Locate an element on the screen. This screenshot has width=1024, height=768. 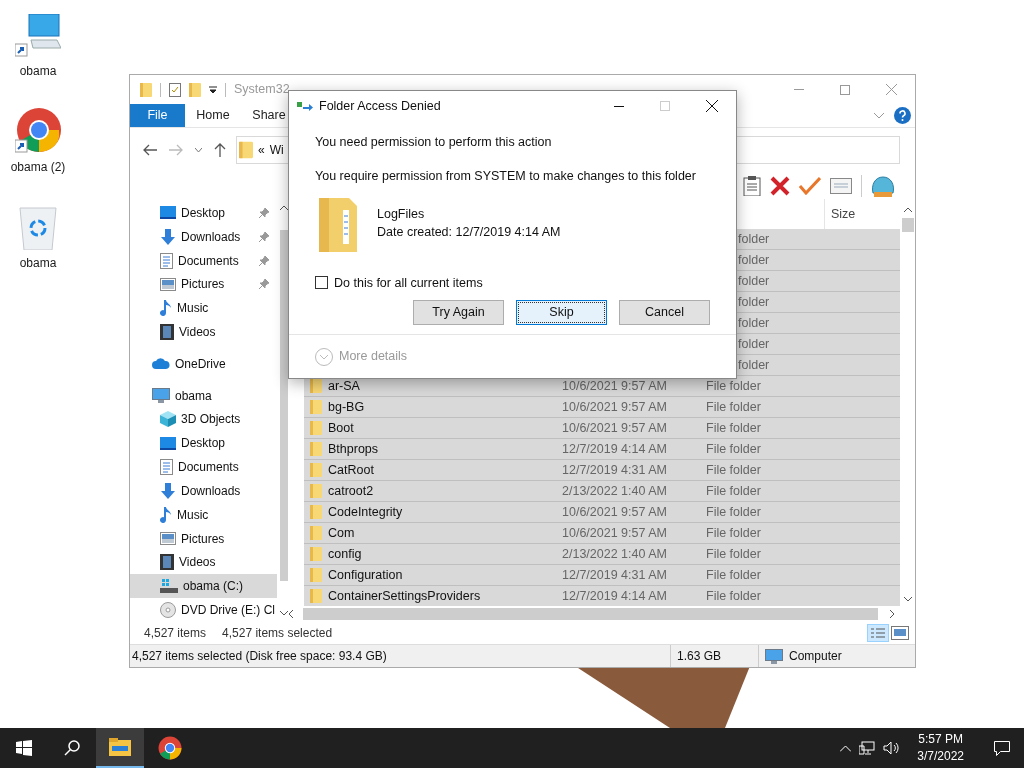
chevron-up-icon is located at coordinates (846, 748).